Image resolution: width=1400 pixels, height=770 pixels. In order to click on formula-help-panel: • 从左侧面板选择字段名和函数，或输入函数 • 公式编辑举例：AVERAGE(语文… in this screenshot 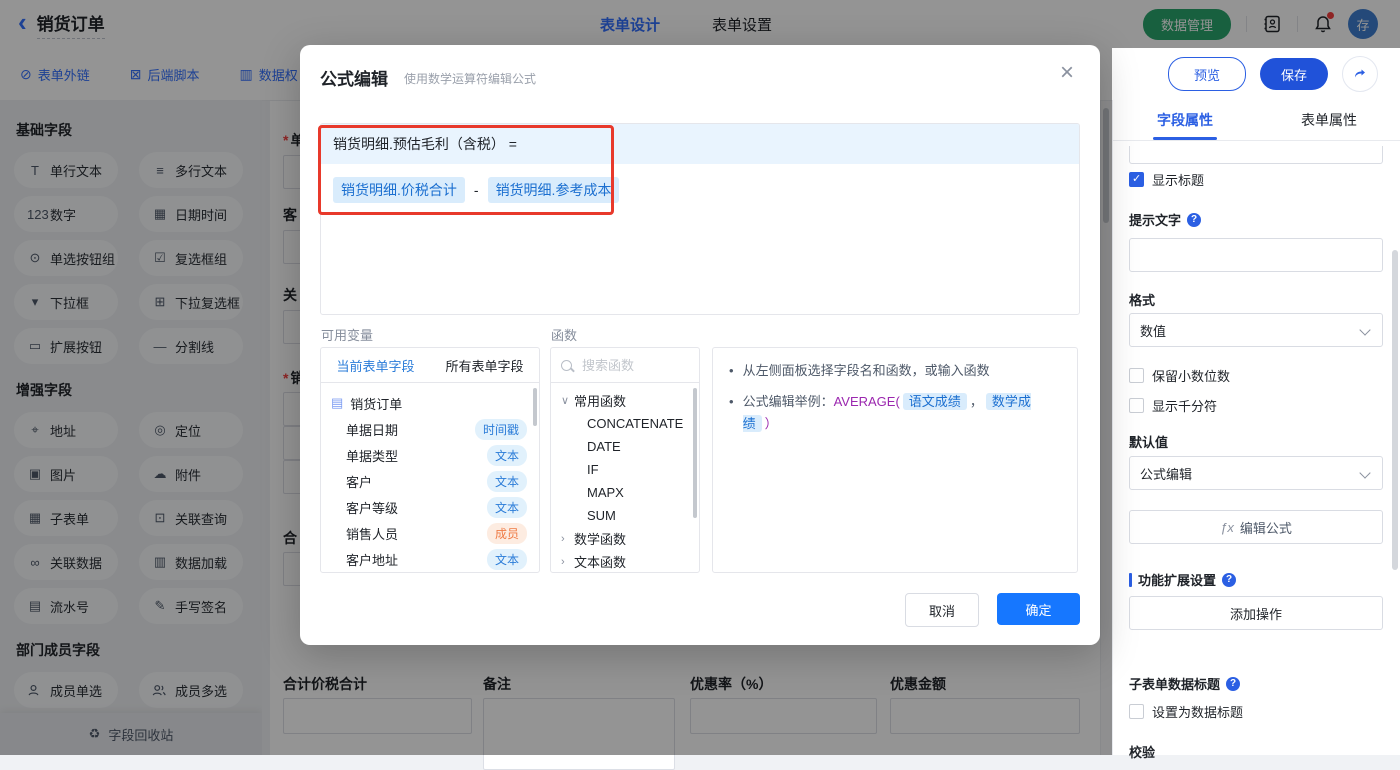, I will do `click(895, 460)`.